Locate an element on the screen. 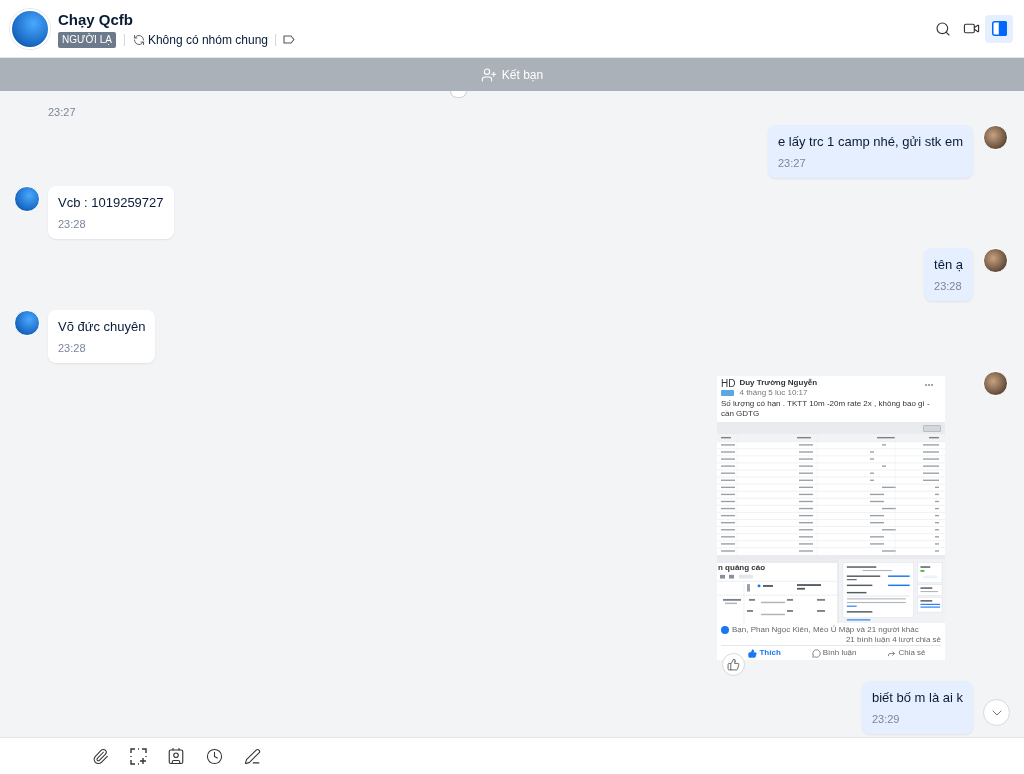 Image resolution: width=1024 pixels, height=774 pixels. reactions-summary: Bạn, Phan Ngọc Kiên, Mèo Ú Mập và 21 người khác is located at coordinates (825, 630).